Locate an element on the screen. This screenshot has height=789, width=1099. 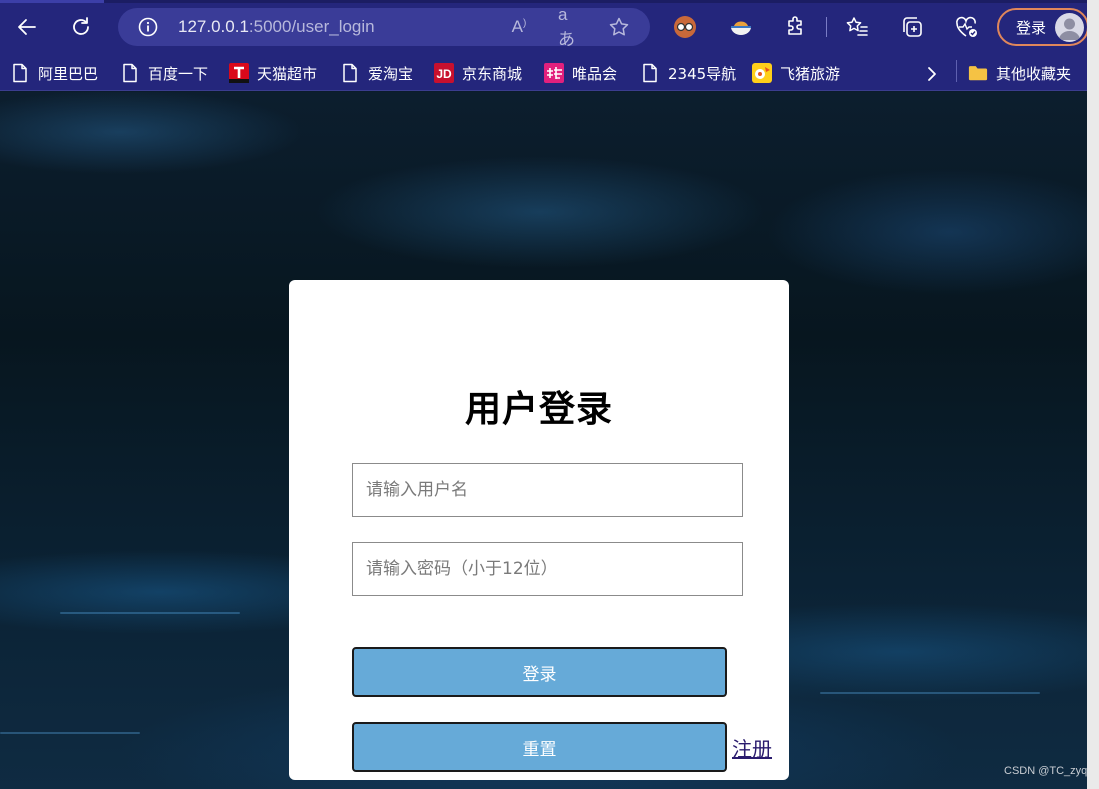
bookmark-2345: 2345导航 is located at coordinates (688, 73).